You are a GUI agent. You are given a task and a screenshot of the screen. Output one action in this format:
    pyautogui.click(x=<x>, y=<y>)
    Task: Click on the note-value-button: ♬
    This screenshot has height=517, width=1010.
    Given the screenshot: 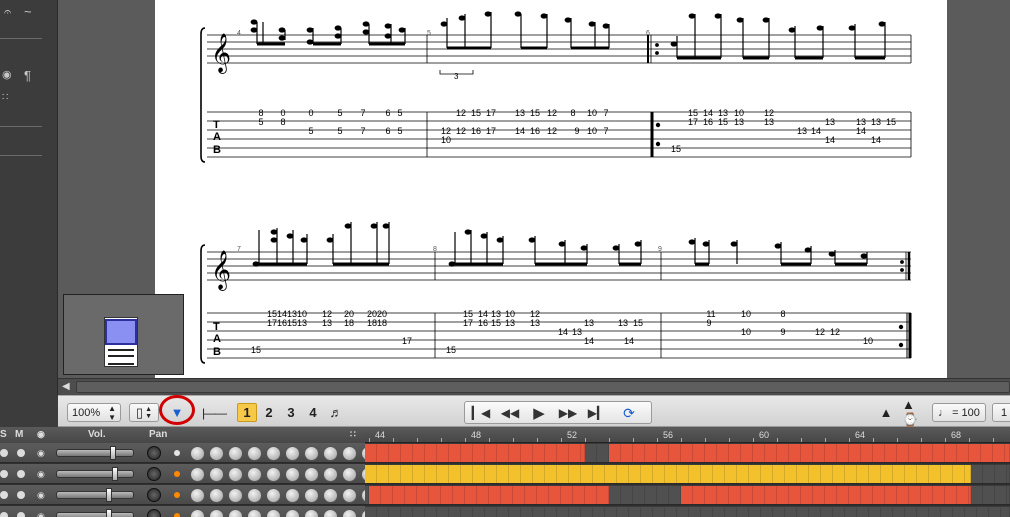 What is the action you would take?
    pyautogui.click(x=336, y=412)
    